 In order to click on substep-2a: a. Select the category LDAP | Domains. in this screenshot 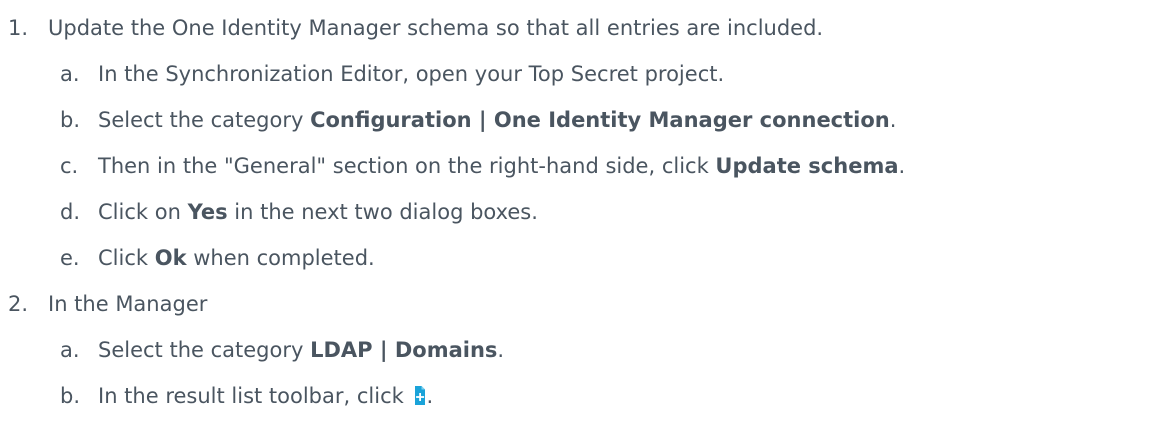, I will do `click(282, 350)`.